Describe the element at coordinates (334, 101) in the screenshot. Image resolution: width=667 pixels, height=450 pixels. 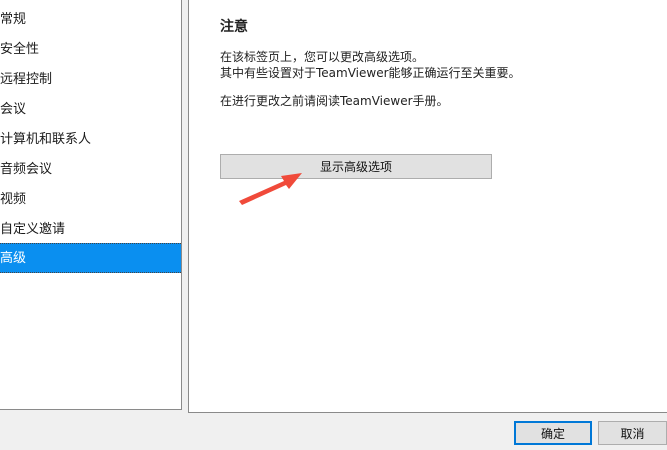
I see `panel-description-line-3: 在进行更改之前请阅读TeamViewer手册。` at that location.